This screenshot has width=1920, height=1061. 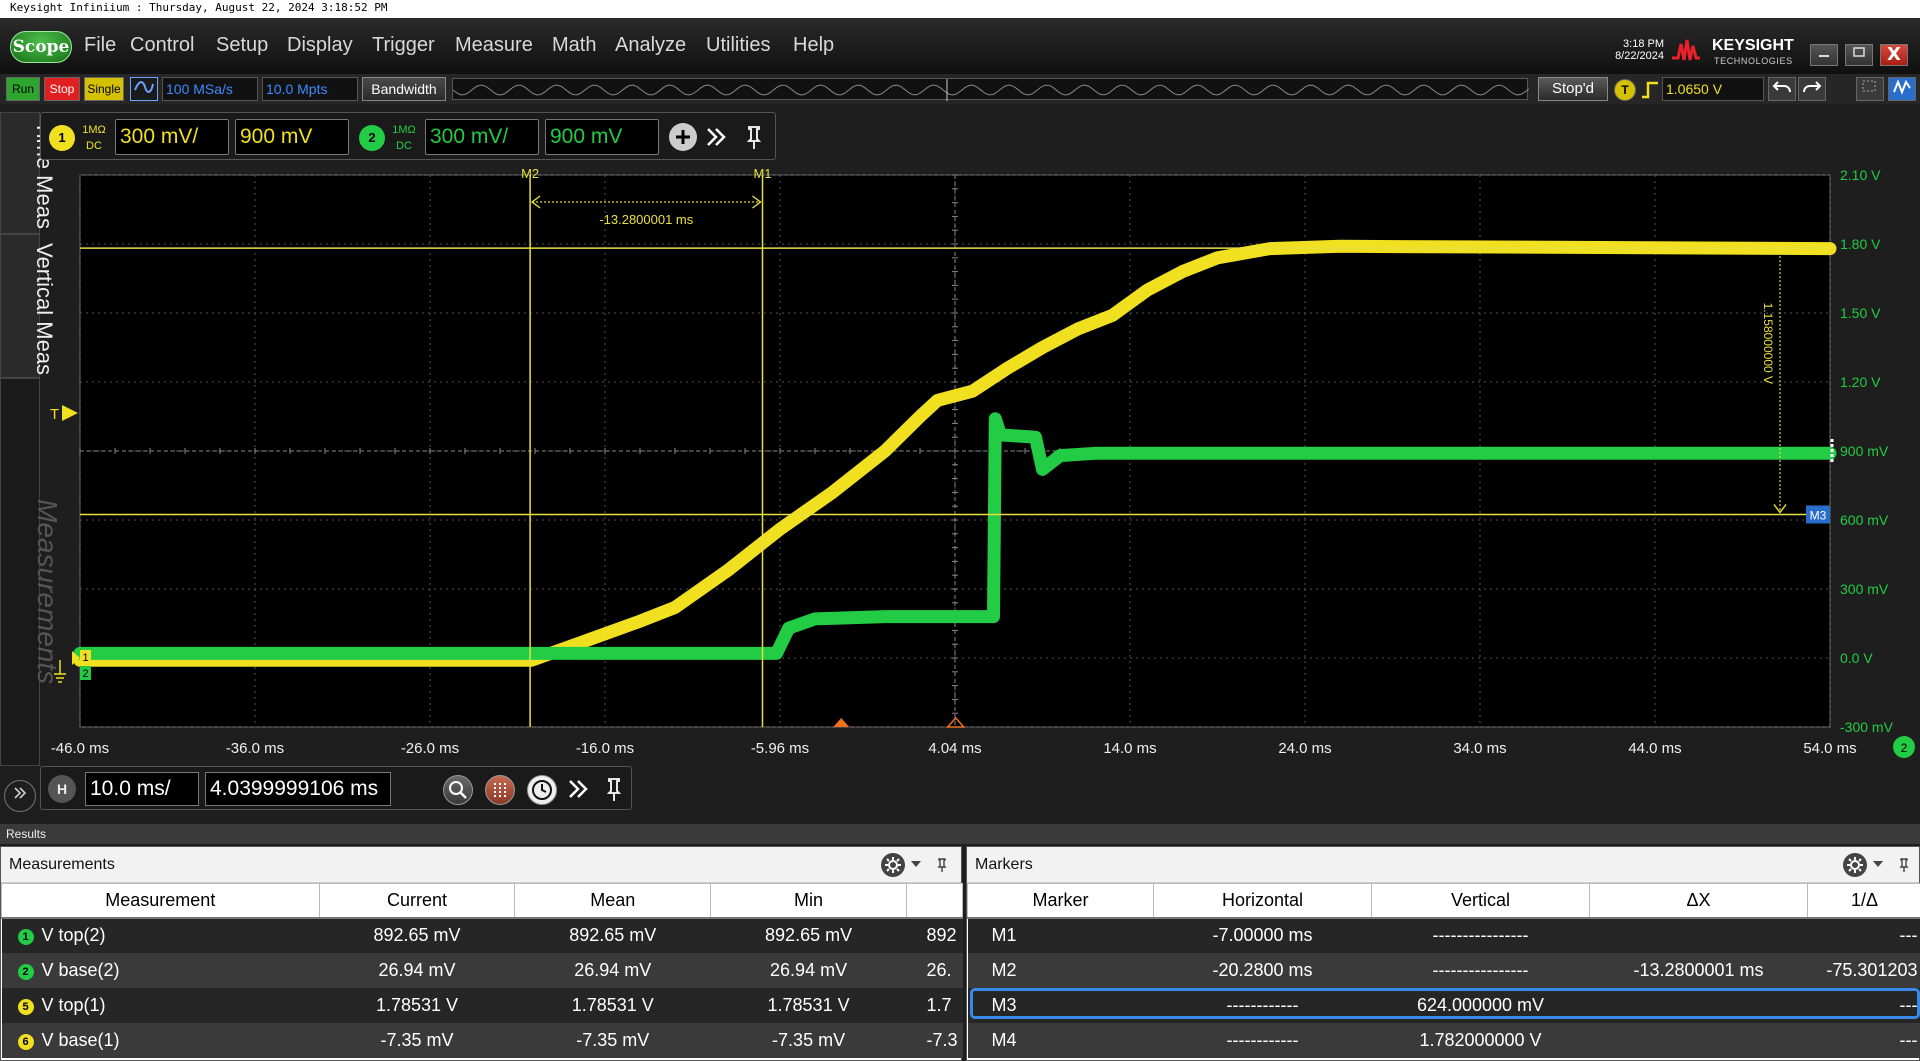 What do you see at coordinates (482, 970) in the screenshot?
I see `measurement-row: 2V base(2) 26.94 mV 26.94 mV 26.94 mV 26.` at bounding box center [482, 970].